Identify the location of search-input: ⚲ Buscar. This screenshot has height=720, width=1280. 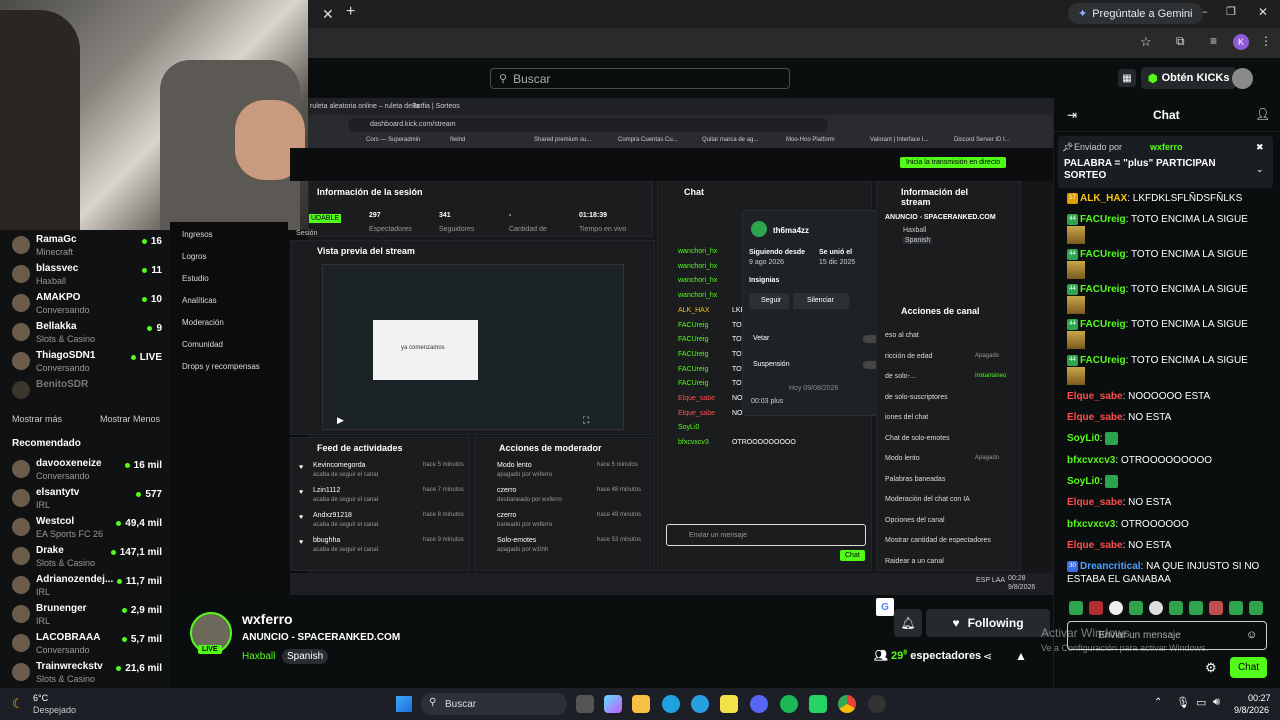
(640, 78).